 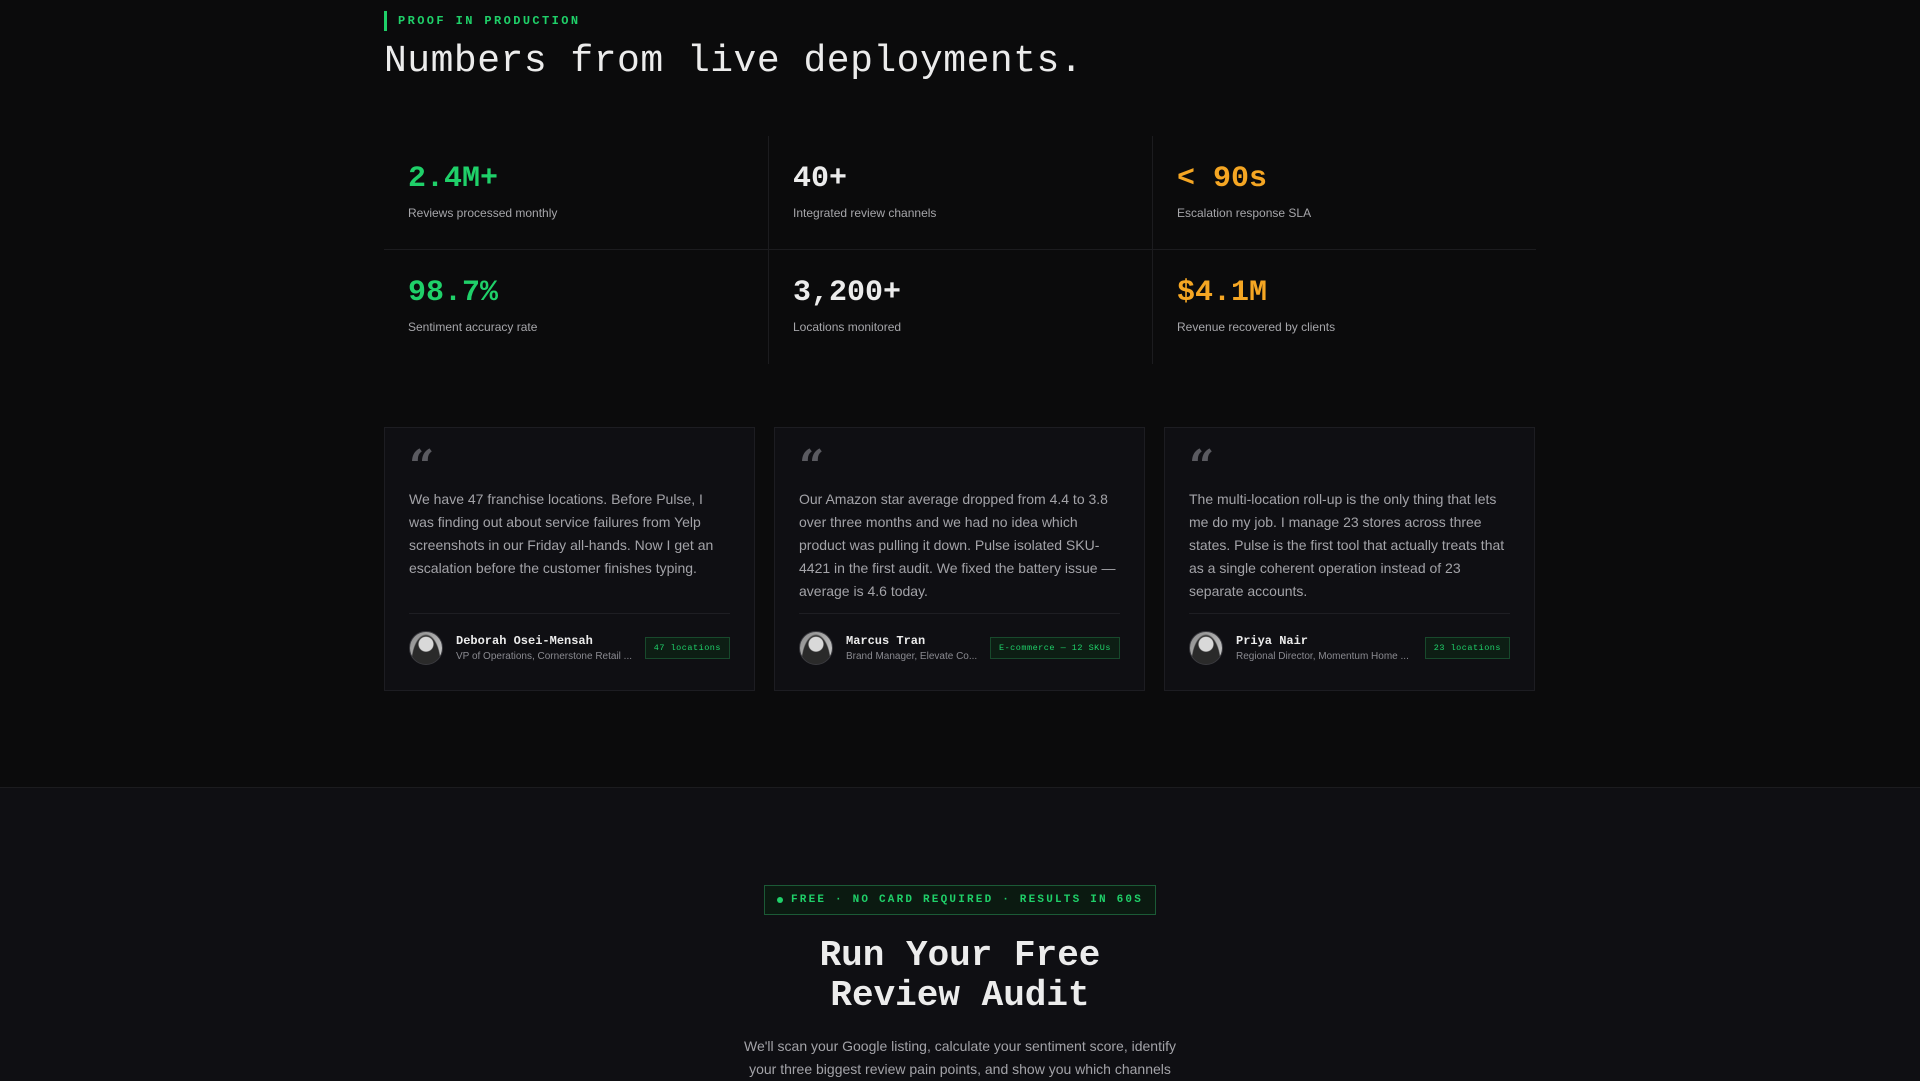 I want to click on stat-label: Locations monitored, so click(x=847, y=327).